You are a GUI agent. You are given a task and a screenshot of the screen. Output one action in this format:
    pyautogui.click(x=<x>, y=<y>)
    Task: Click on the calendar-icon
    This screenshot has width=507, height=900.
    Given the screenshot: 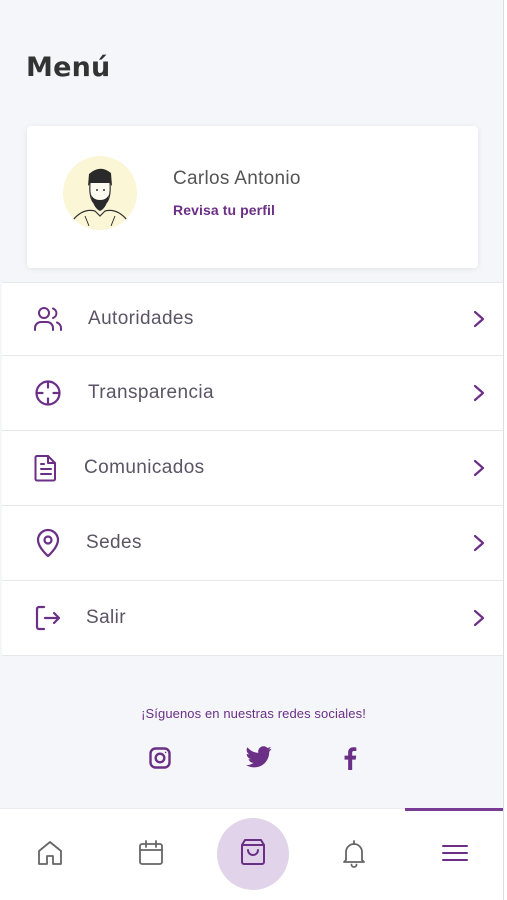 What is the action you would take?
    pyautogui.click(x=151, y=855)
    